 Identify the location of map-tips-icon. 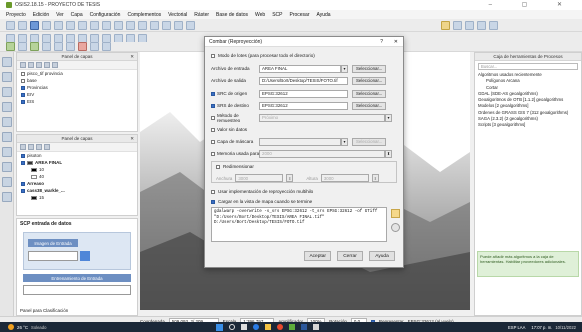
(493, 25).